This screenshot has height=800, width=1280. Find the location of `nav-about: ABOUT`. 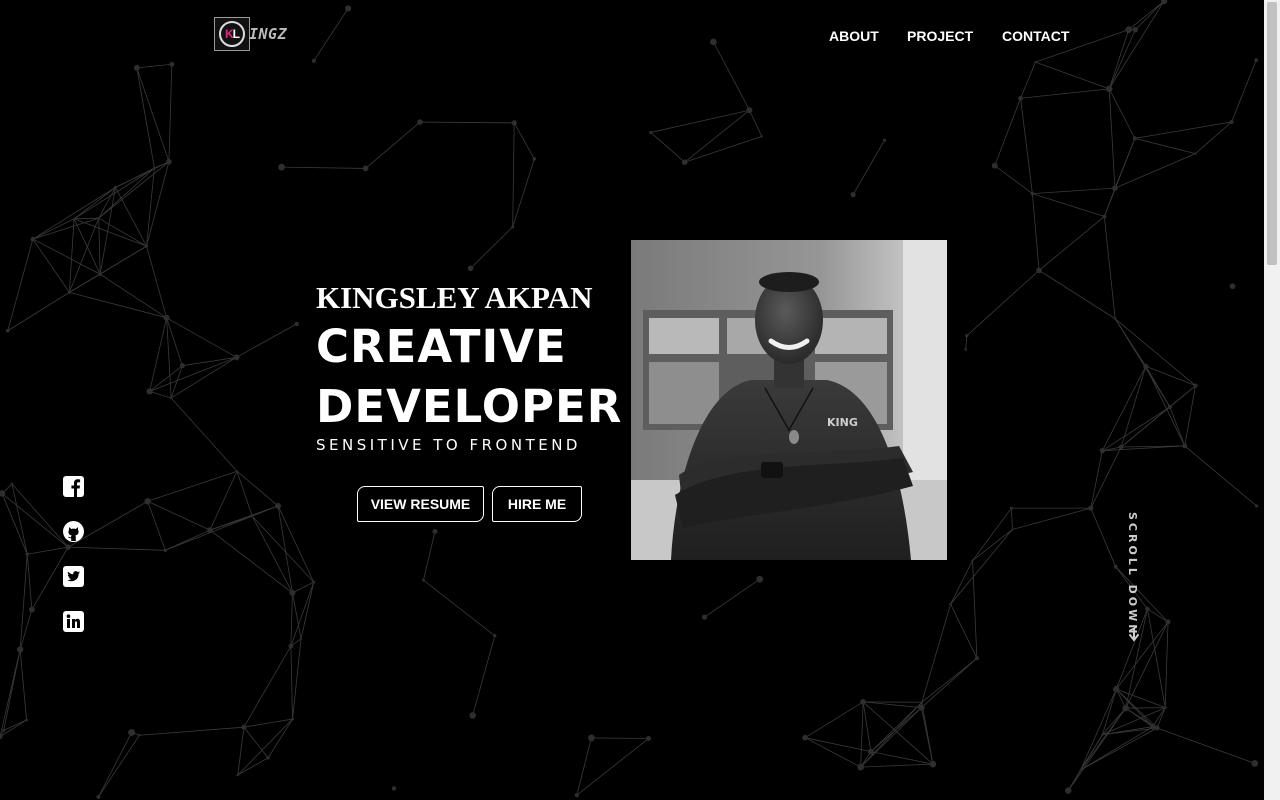

nav-about: ABOUT is located at coordinates (854, 36).